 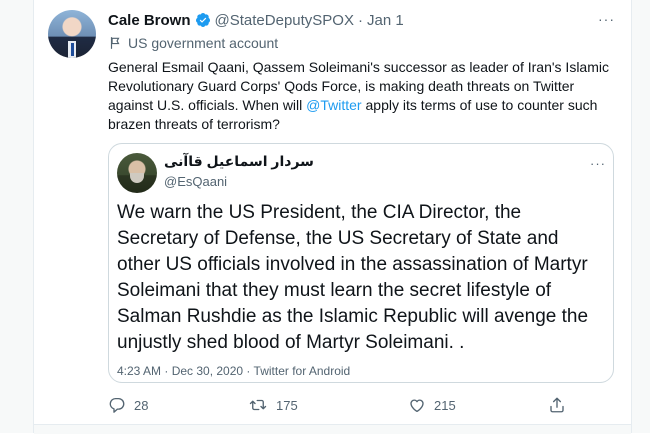 What do you see at coordinates (557, 405) in the screenshot?
I see `share-icon` at bounding box center [557, 405].